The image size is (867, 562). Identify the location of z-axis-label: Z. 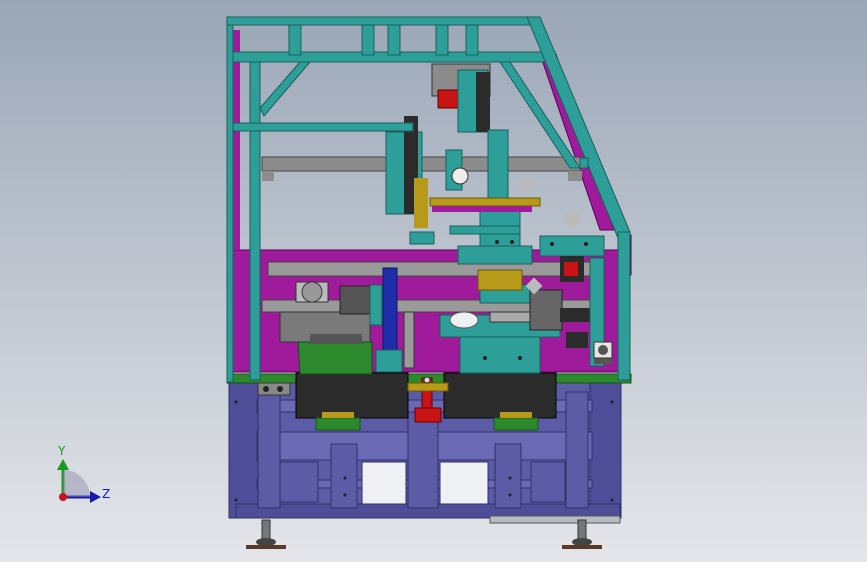
(106, 494).